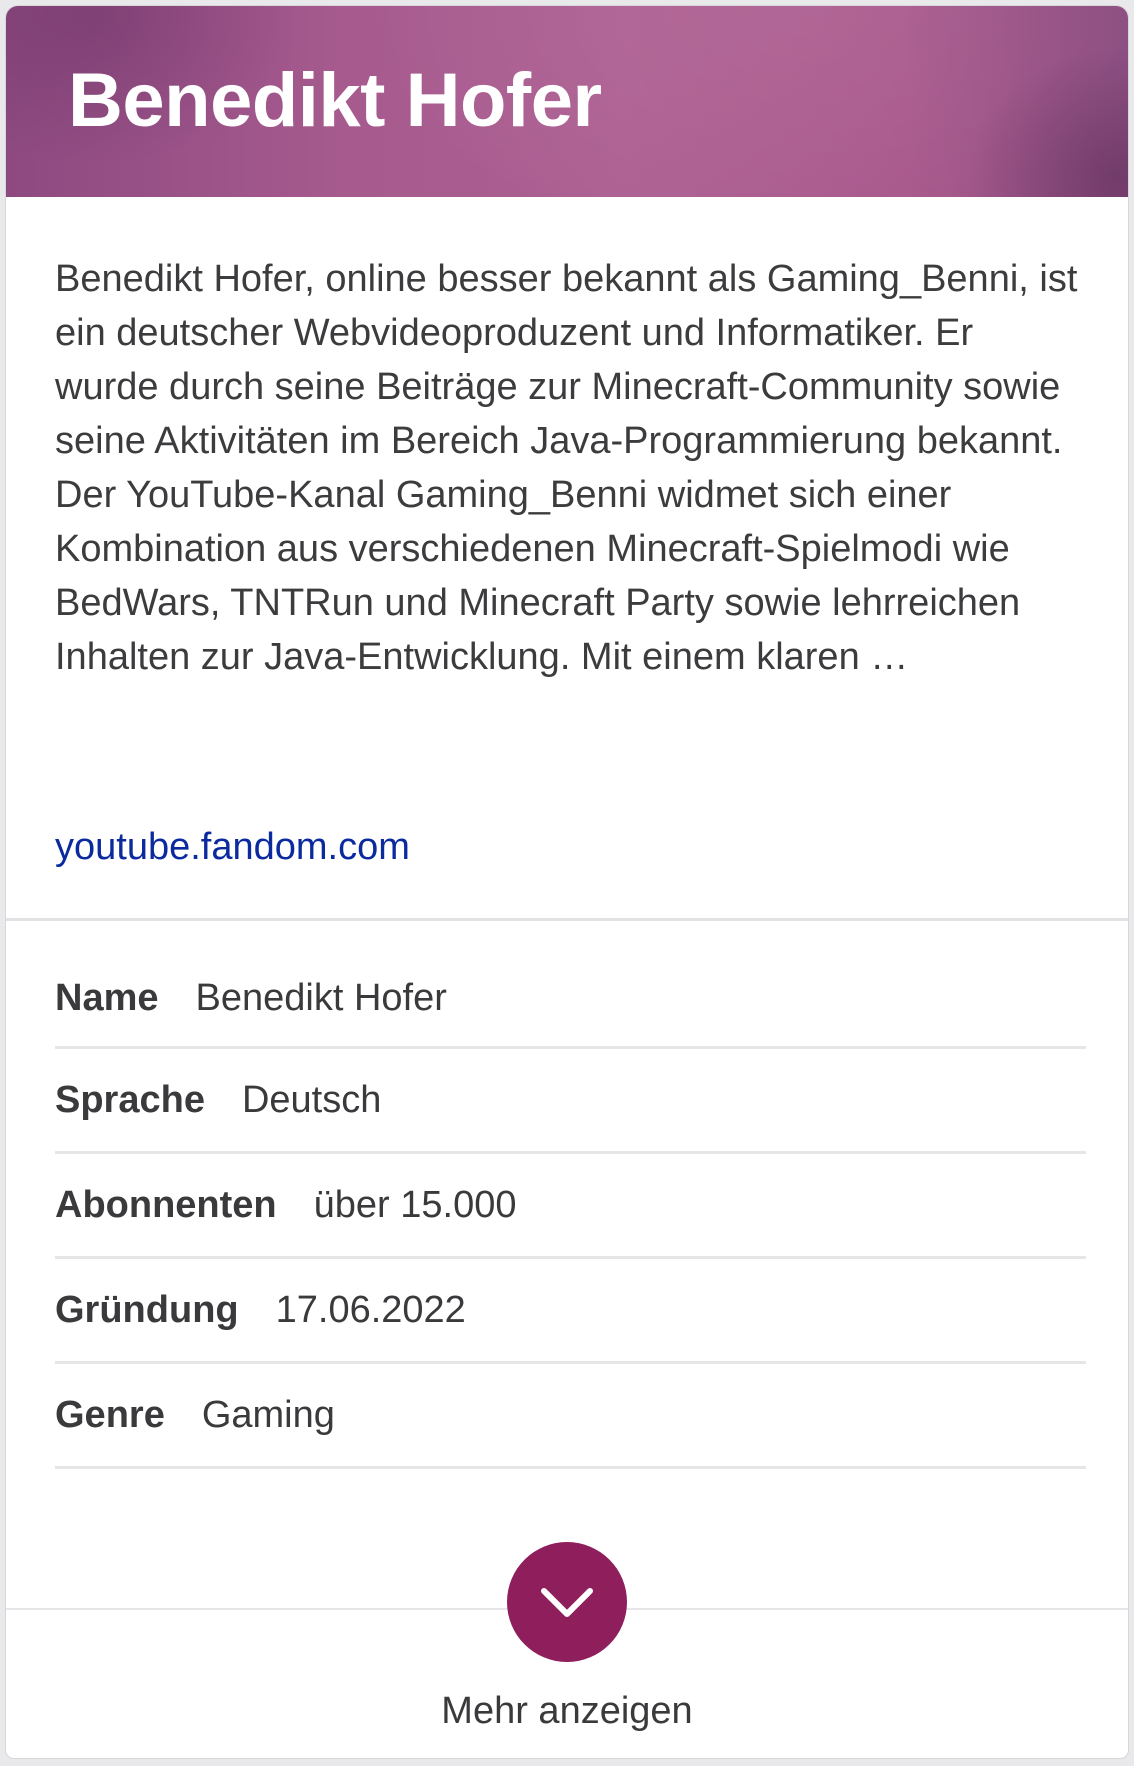 The width and height of the screenshot is (1134, 1766). I want to click on show-more-label: Mehr anzeigen, so click(567, 1711).